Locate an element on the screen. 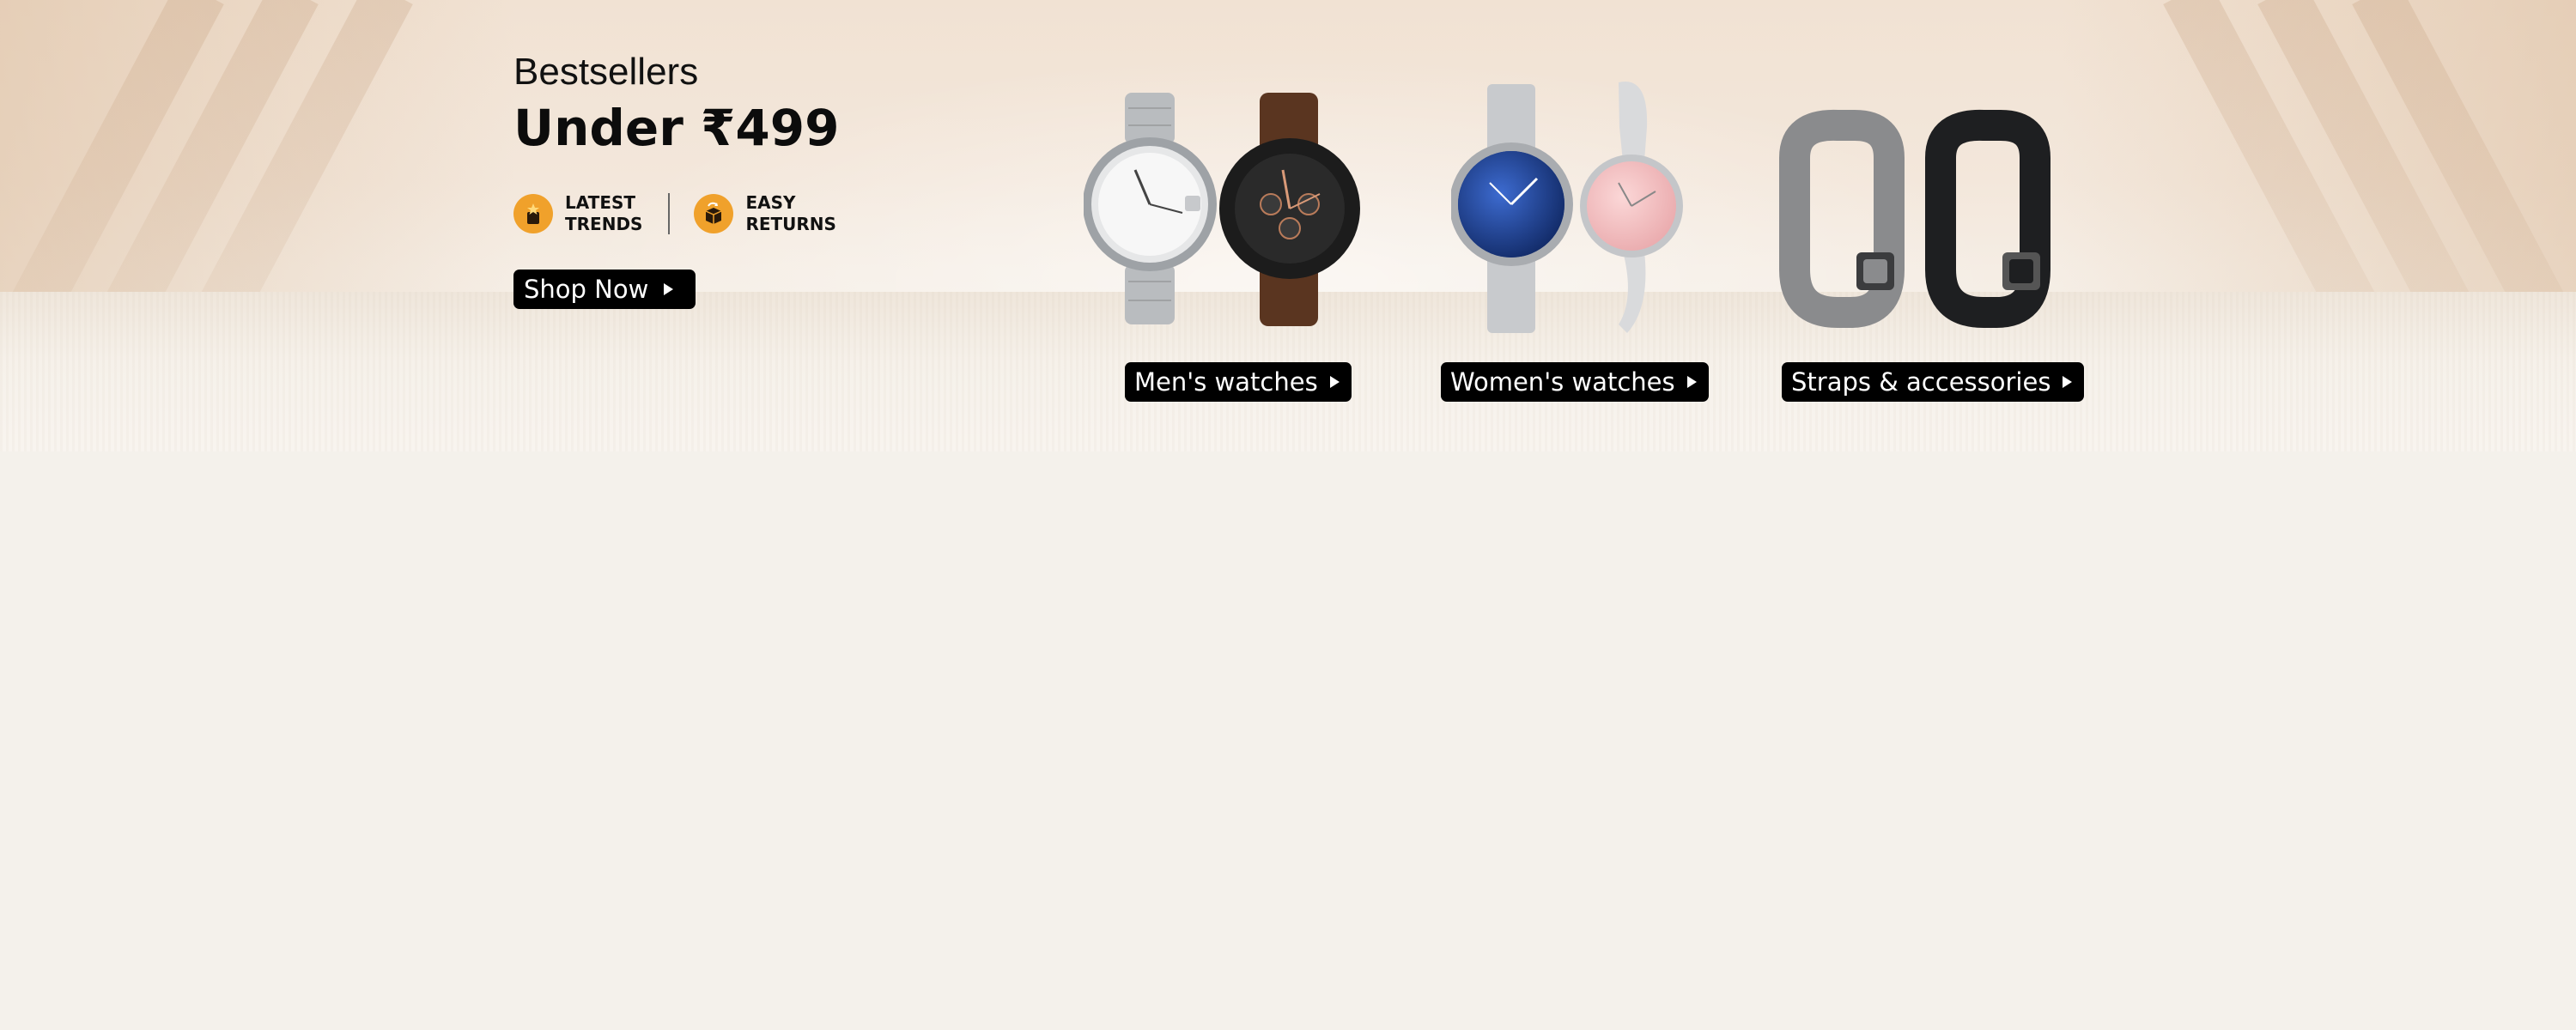 This screenshot has height=1030, width=2576. badge-easy-returns-line1: EASY is located at coordinates (770, 202).